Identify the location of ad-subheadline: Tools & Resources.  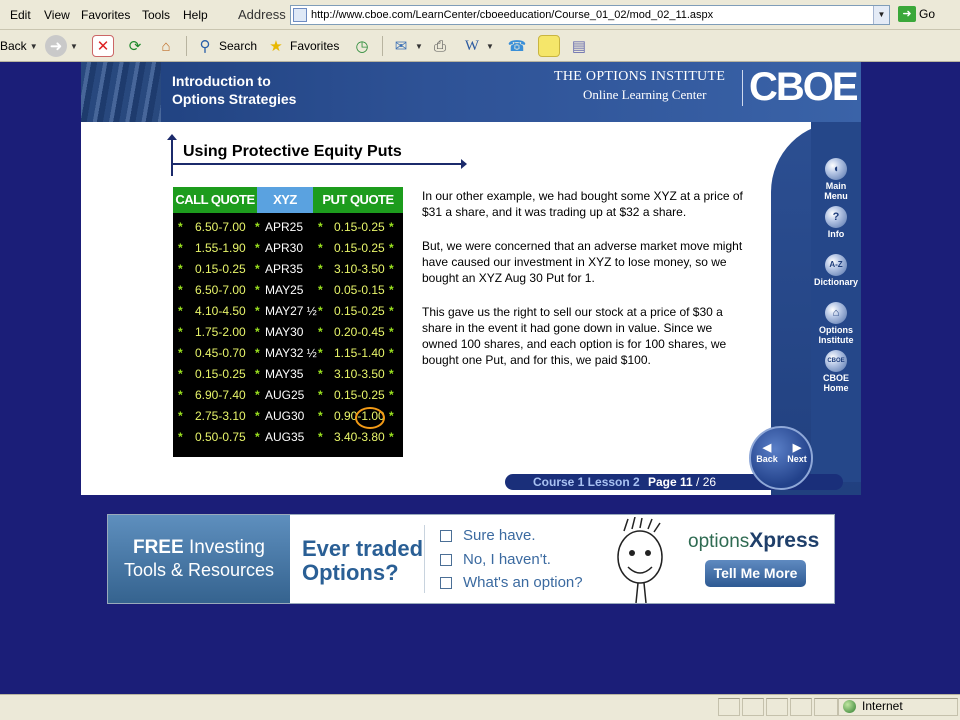
(199, 570).